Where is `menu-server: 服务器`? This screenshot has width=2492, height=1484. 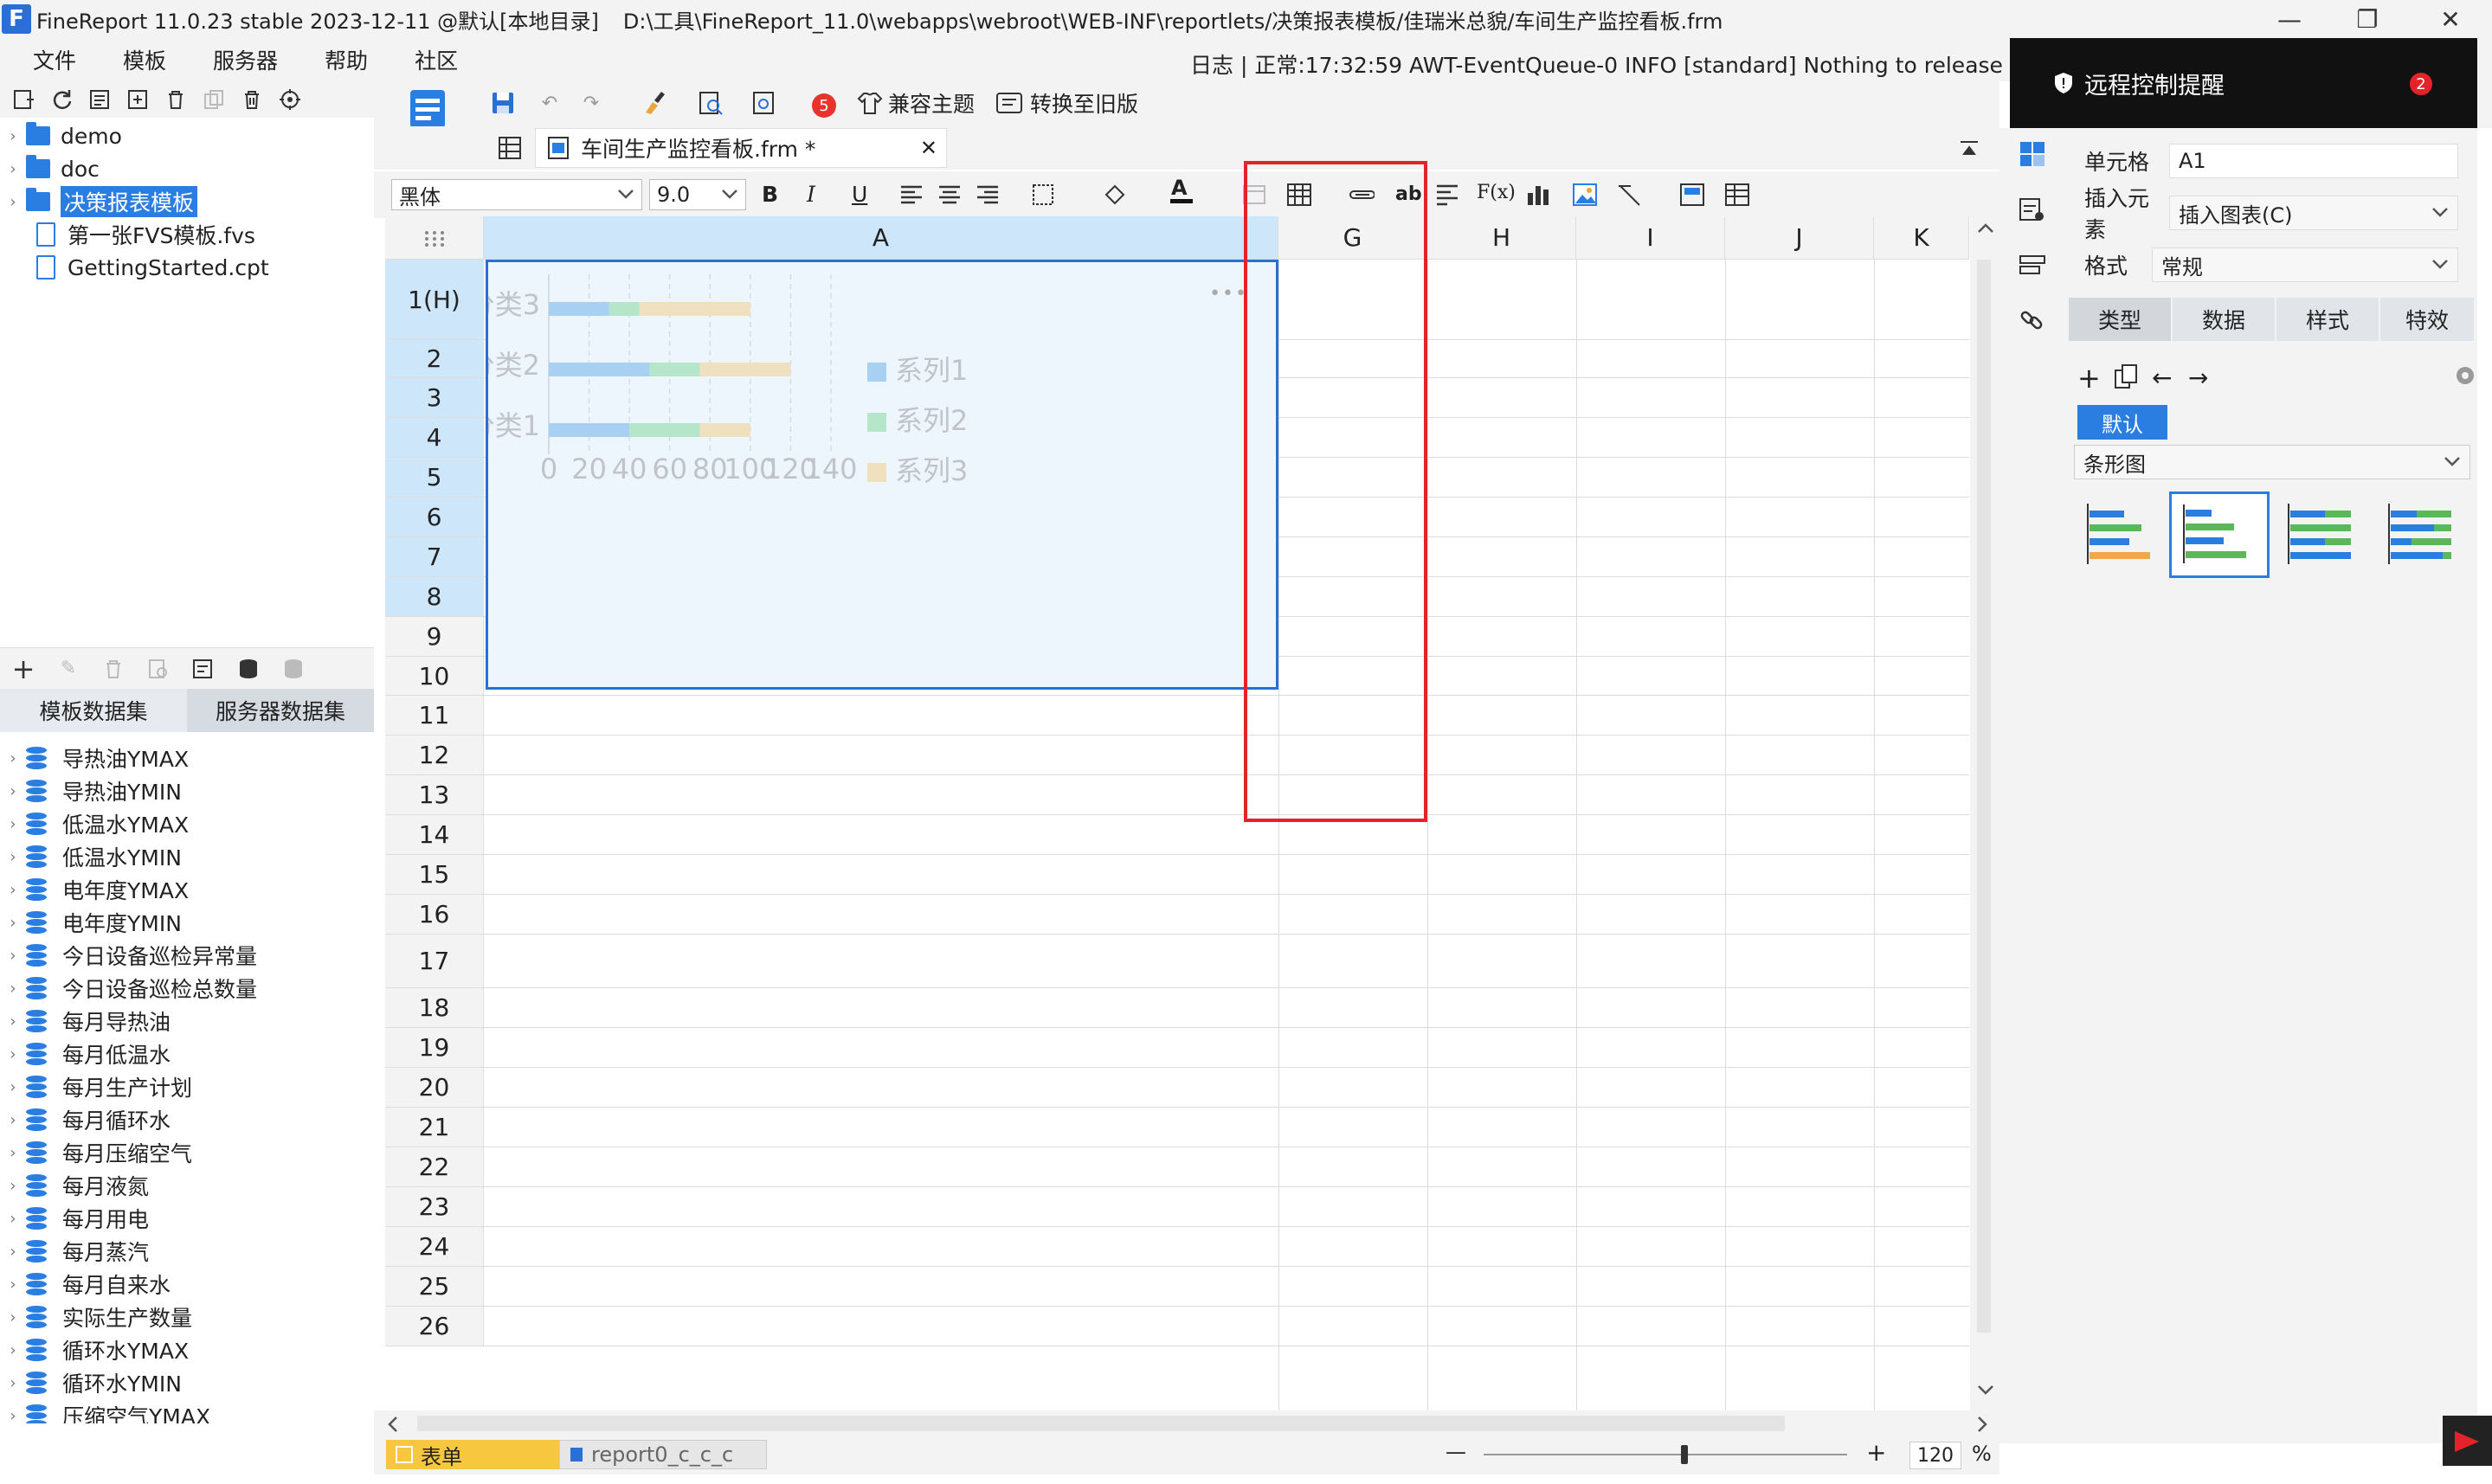 menu-server: 服务器 is located at coordinates (239, 60).